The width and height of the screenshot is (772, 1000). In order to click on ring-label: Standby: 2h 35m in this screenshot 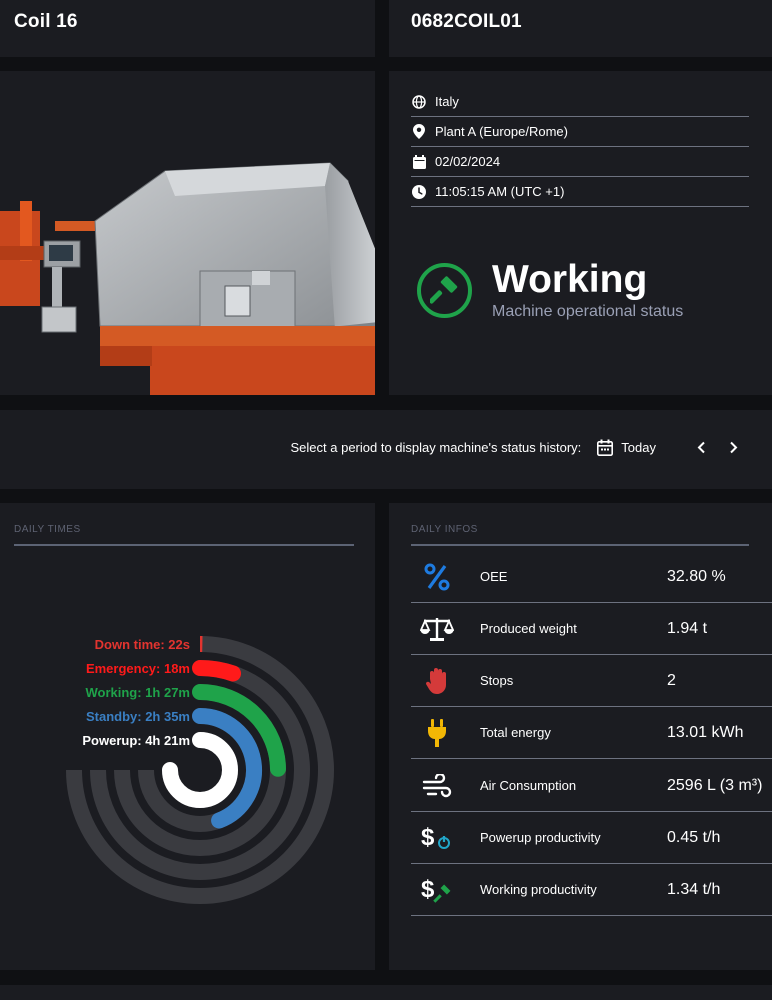, I will do `click(138, 716)`.